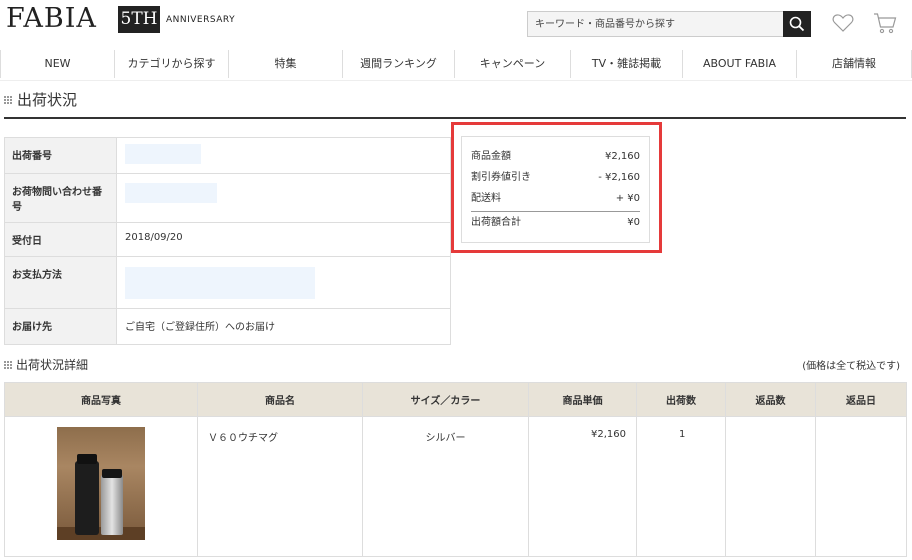 This screenshot has height=560, width=912. I want to click on heart-icon, so click(843, 23).